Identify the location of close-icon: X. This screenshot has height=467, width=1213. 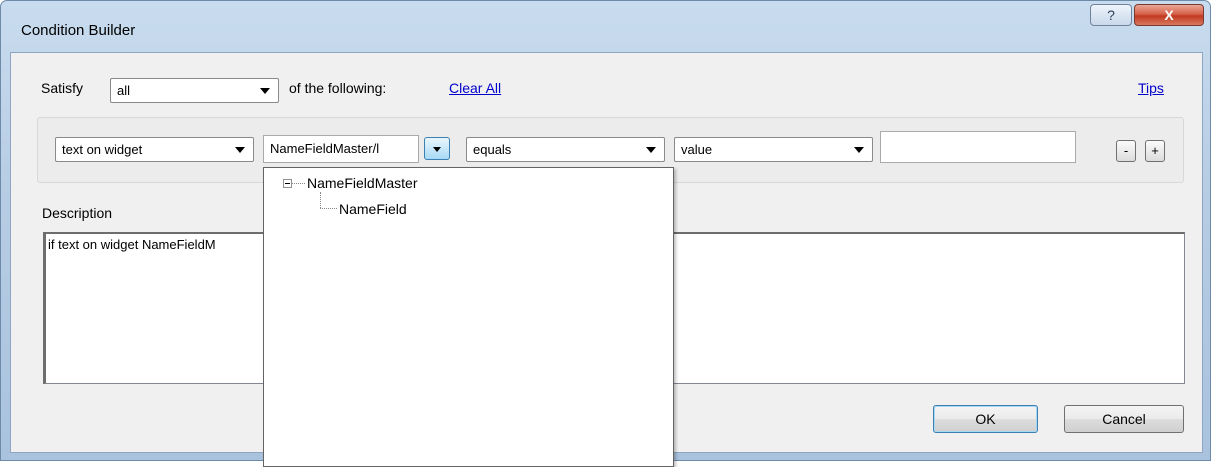
(1169, 15).